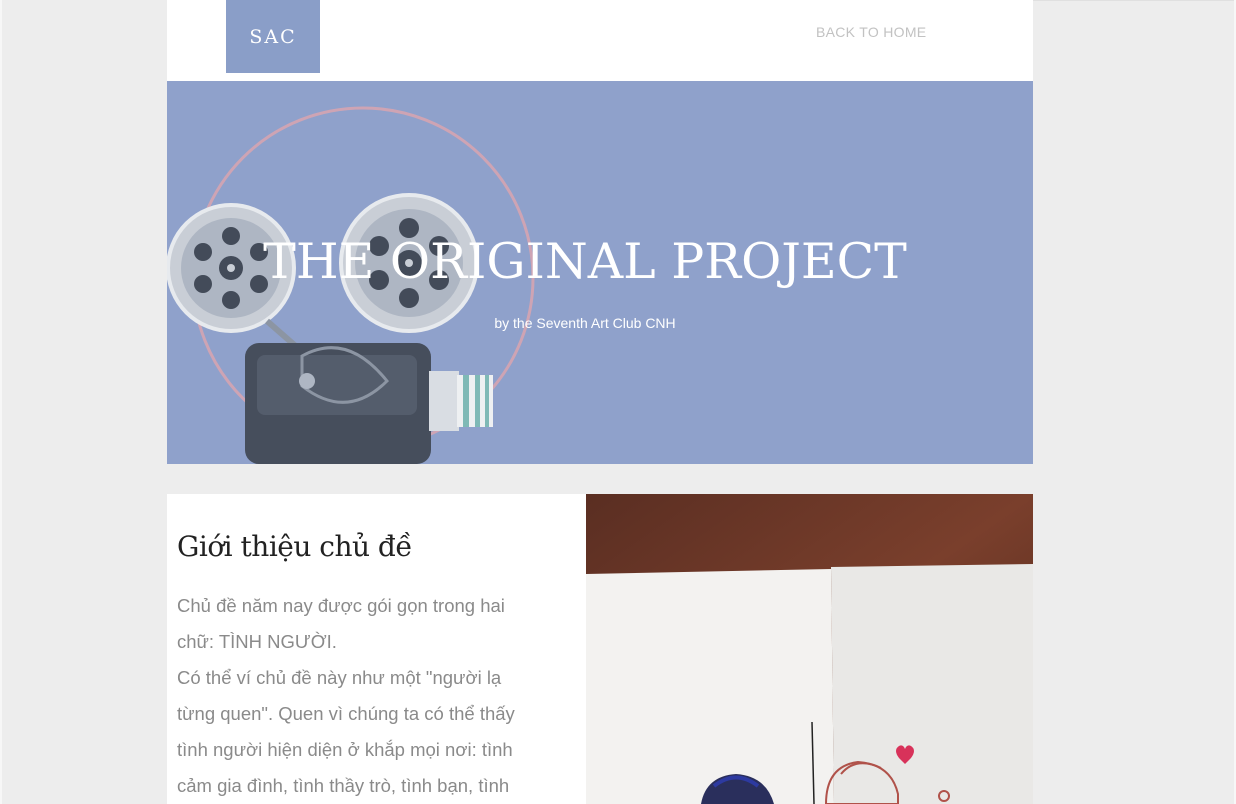  What do you see at coordinates (585, 323) in the screenshot?
I see `hero-subtitle: by the Seventh Art Club CNH` at bounding box center [585, 323].